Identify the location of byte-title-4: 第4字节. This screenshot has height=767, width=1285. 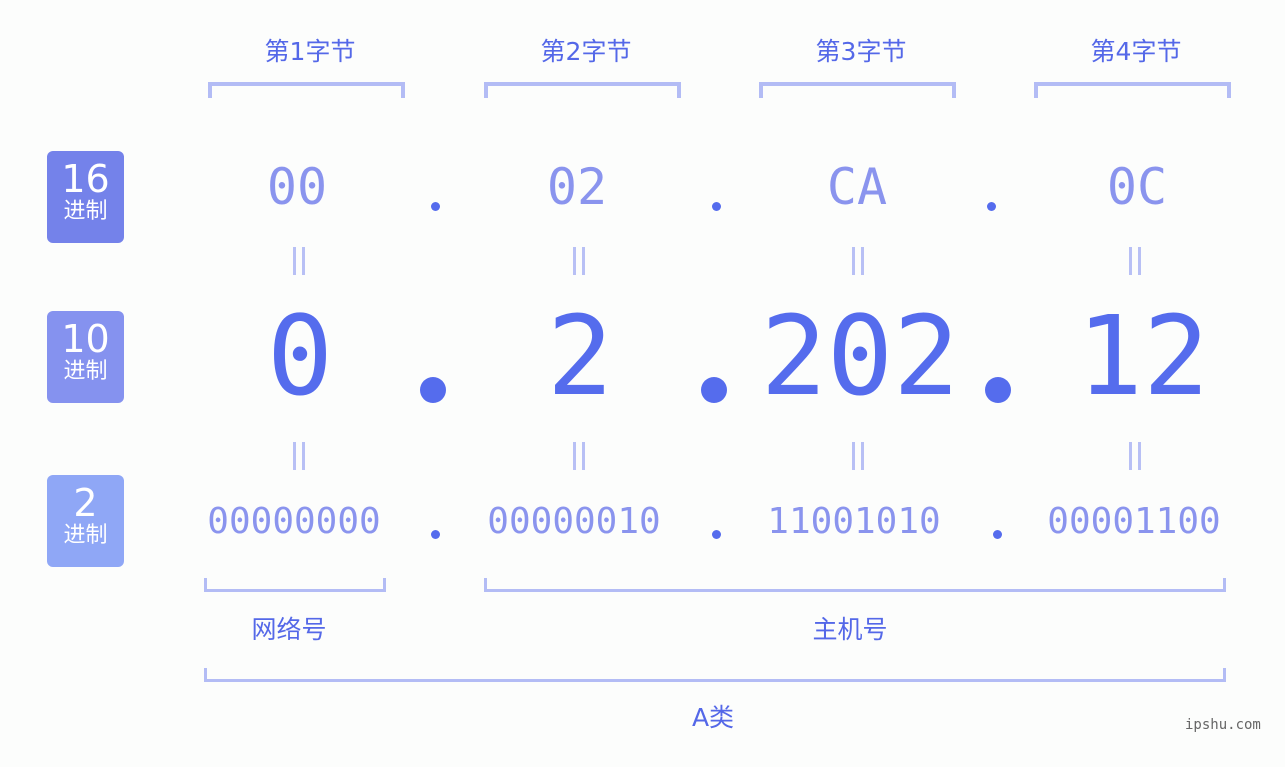
(1136, 51).